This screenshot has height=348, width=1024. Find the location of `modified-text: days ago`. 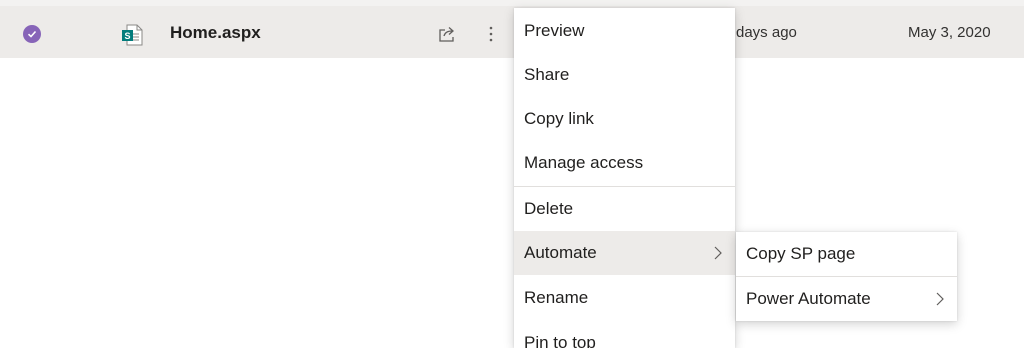

modified-text: days ago is located at coordinates (766, 32).